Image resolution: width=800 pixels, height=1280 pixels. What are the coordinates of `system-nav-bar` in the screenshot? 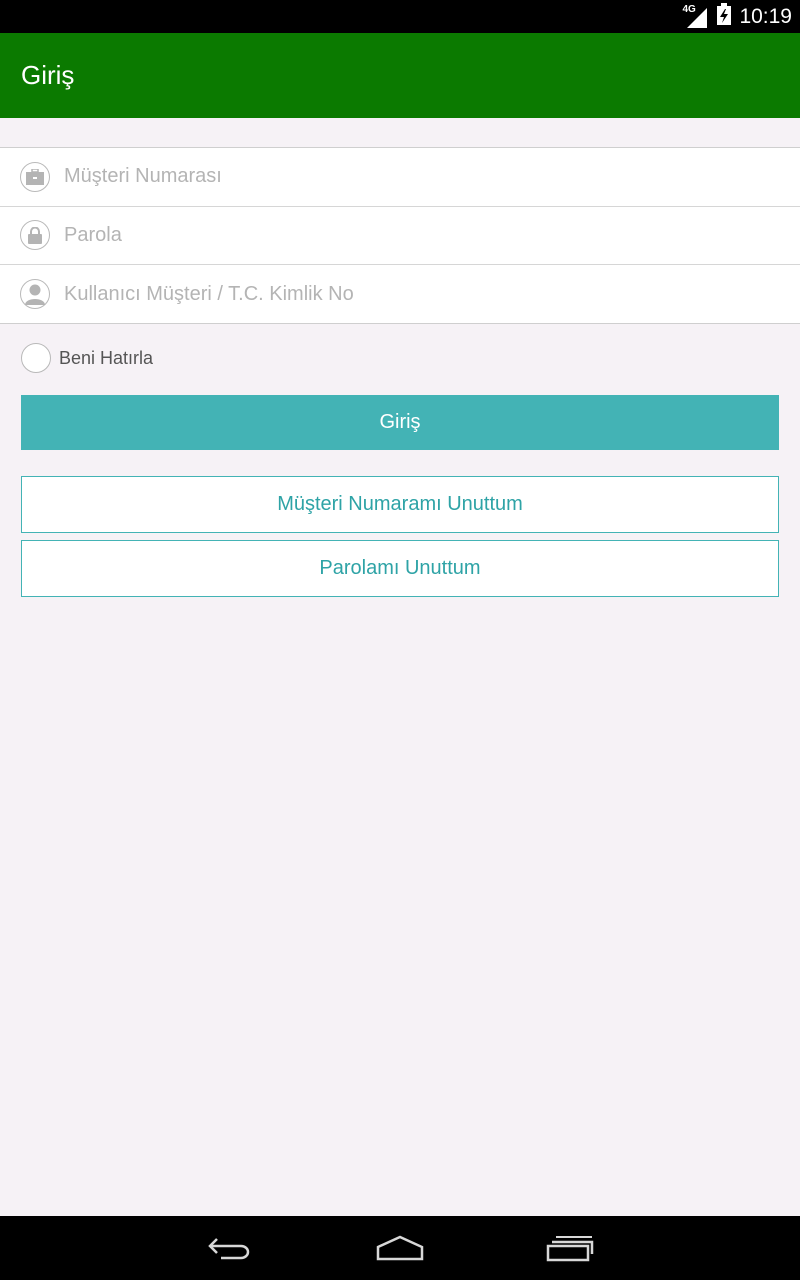 It's located at (400, 1248).